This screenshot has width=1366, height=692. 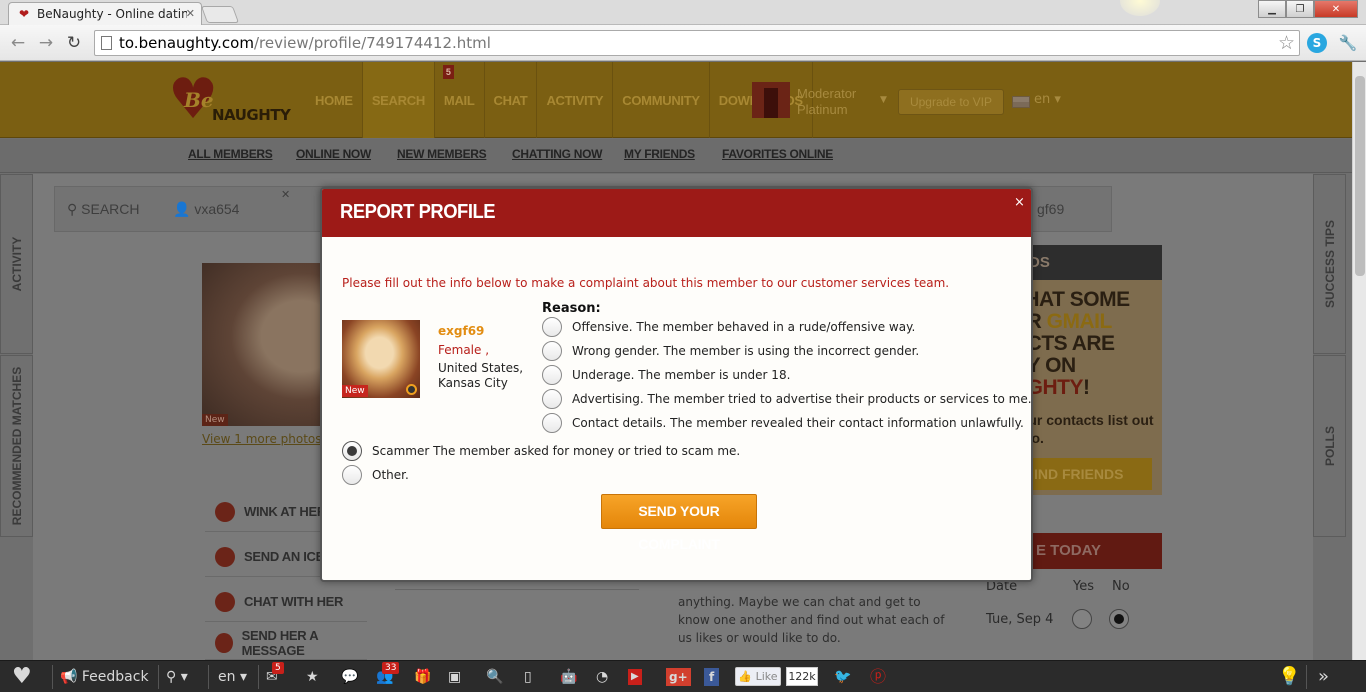 What do you see at coordinates (286, 602) in the screenshot?
I see `chat-button: CHAT WITH HER` at bounding box center [286, 602].